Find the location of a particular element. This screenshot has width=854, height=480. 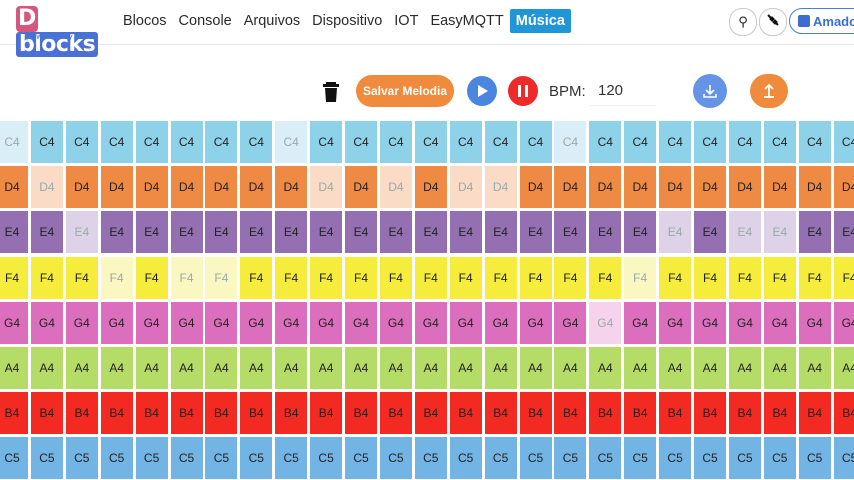

pause-button is located at coordinates (523, 91).